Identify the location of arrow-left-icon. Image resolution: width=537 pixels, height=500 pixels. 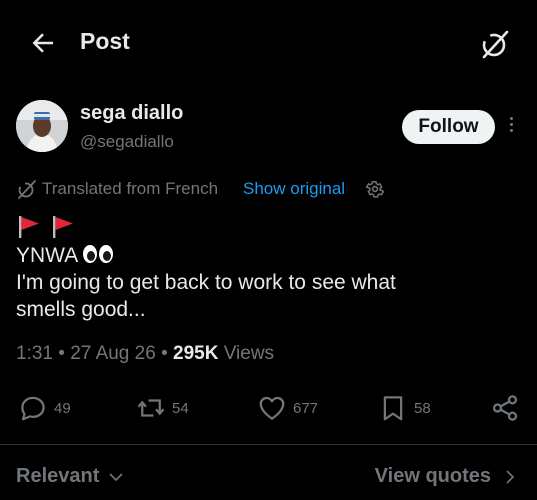
(42, 43).